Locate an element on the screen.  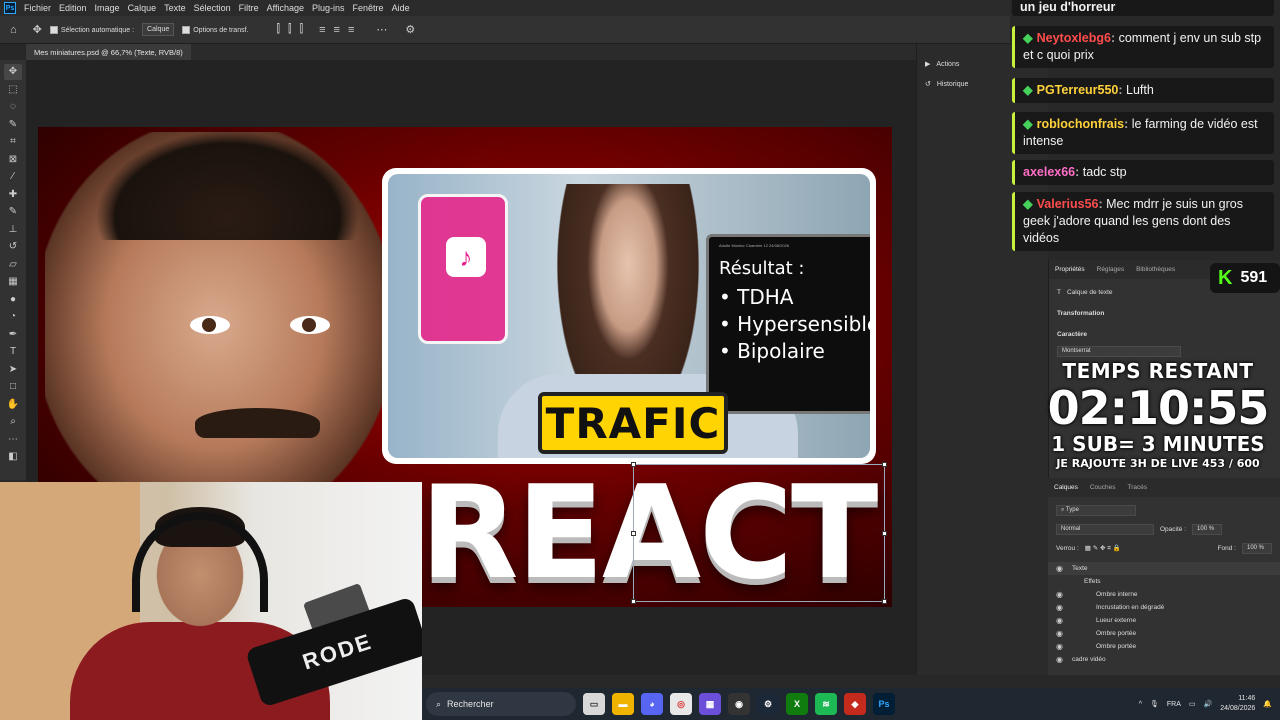
menu-file: Fichier is located at coordinates (37, 8).